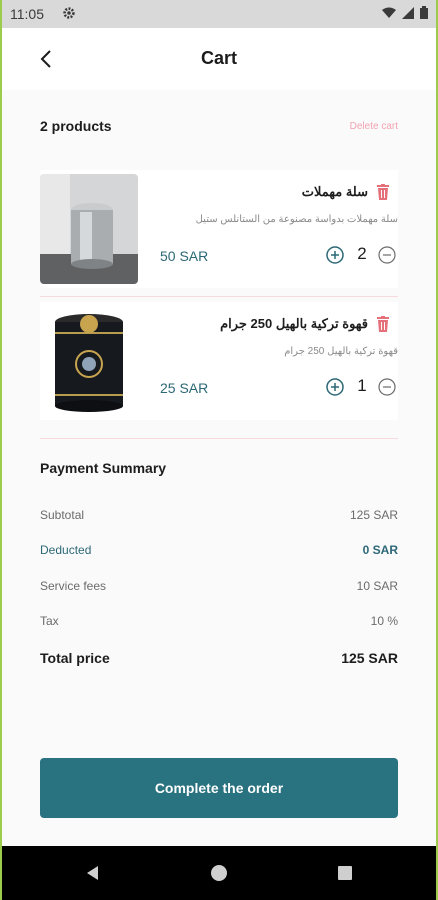 Image resolution: width=438 pixels, height=900 pixels. I want to click on status-bar: 11:05, so click(219, 14).